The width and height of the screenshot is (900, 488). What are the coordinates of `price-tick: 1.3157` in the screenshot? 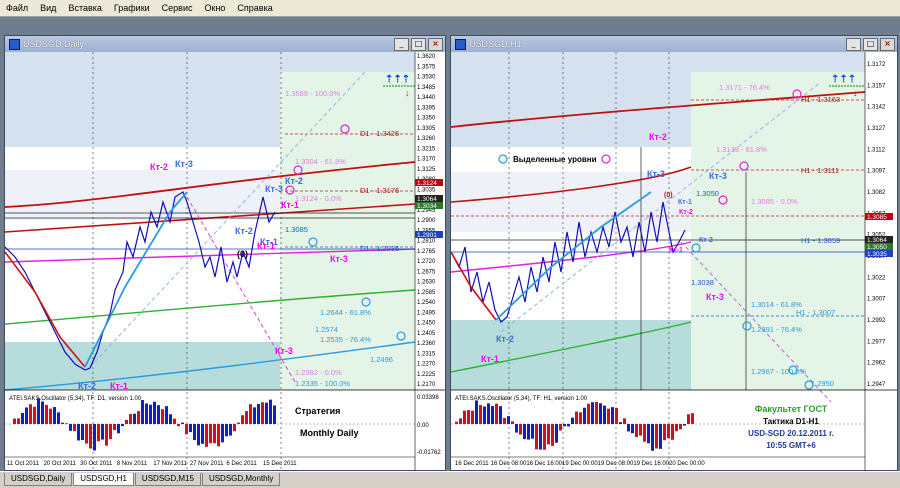 It's located at (876, 86).